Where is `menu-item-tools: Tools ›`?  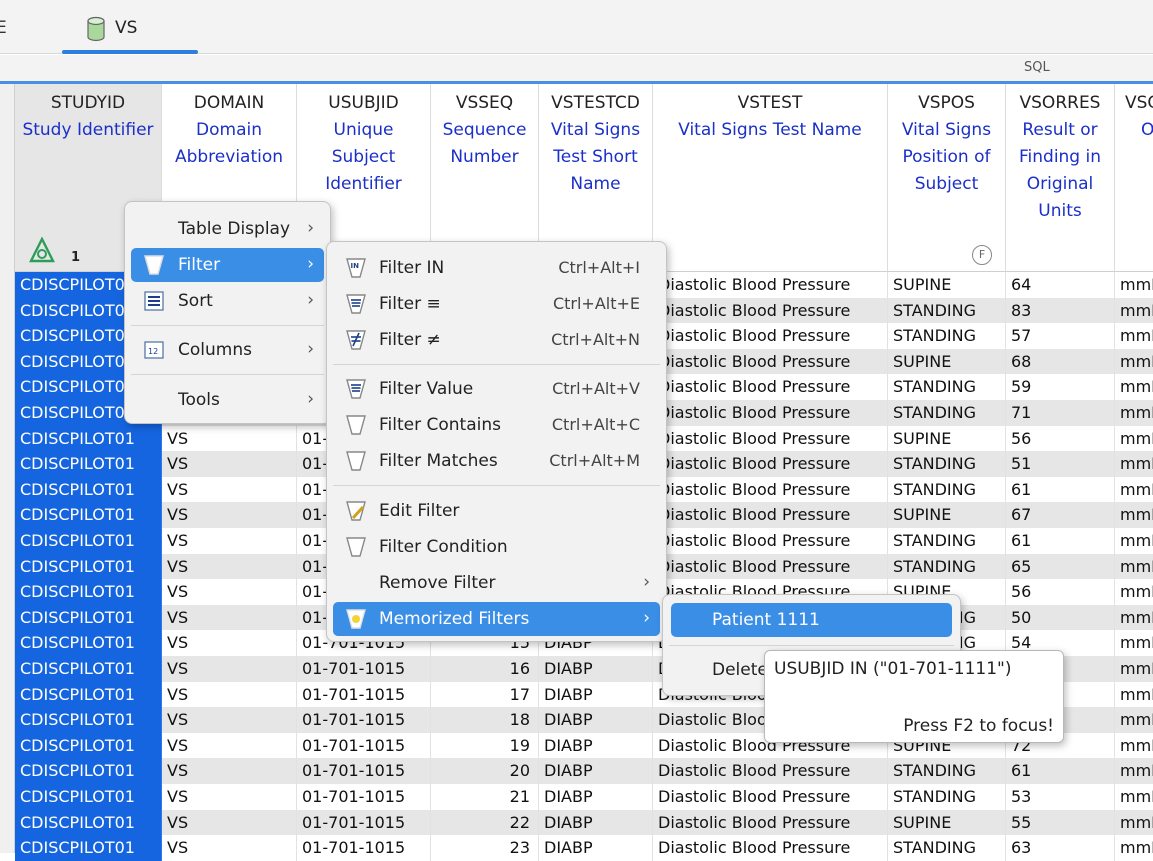 menu-item-tools: Tools › is located at coordinates (227, 400).